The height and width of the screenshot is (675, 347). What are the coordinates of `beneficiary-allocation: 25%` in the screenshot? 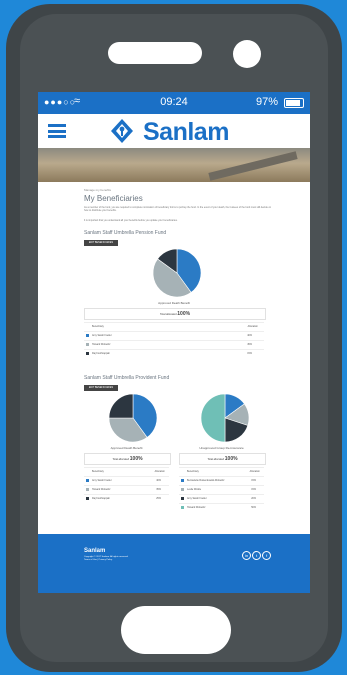 It's located at (158, 498).